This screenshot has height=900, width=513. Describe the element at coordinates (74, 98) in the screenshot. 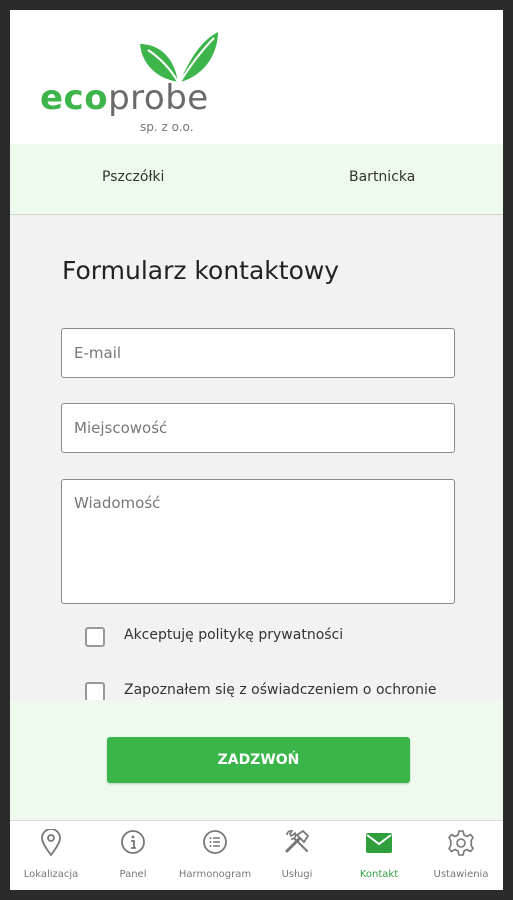

I see `brand-name-eco: eco` at that location.